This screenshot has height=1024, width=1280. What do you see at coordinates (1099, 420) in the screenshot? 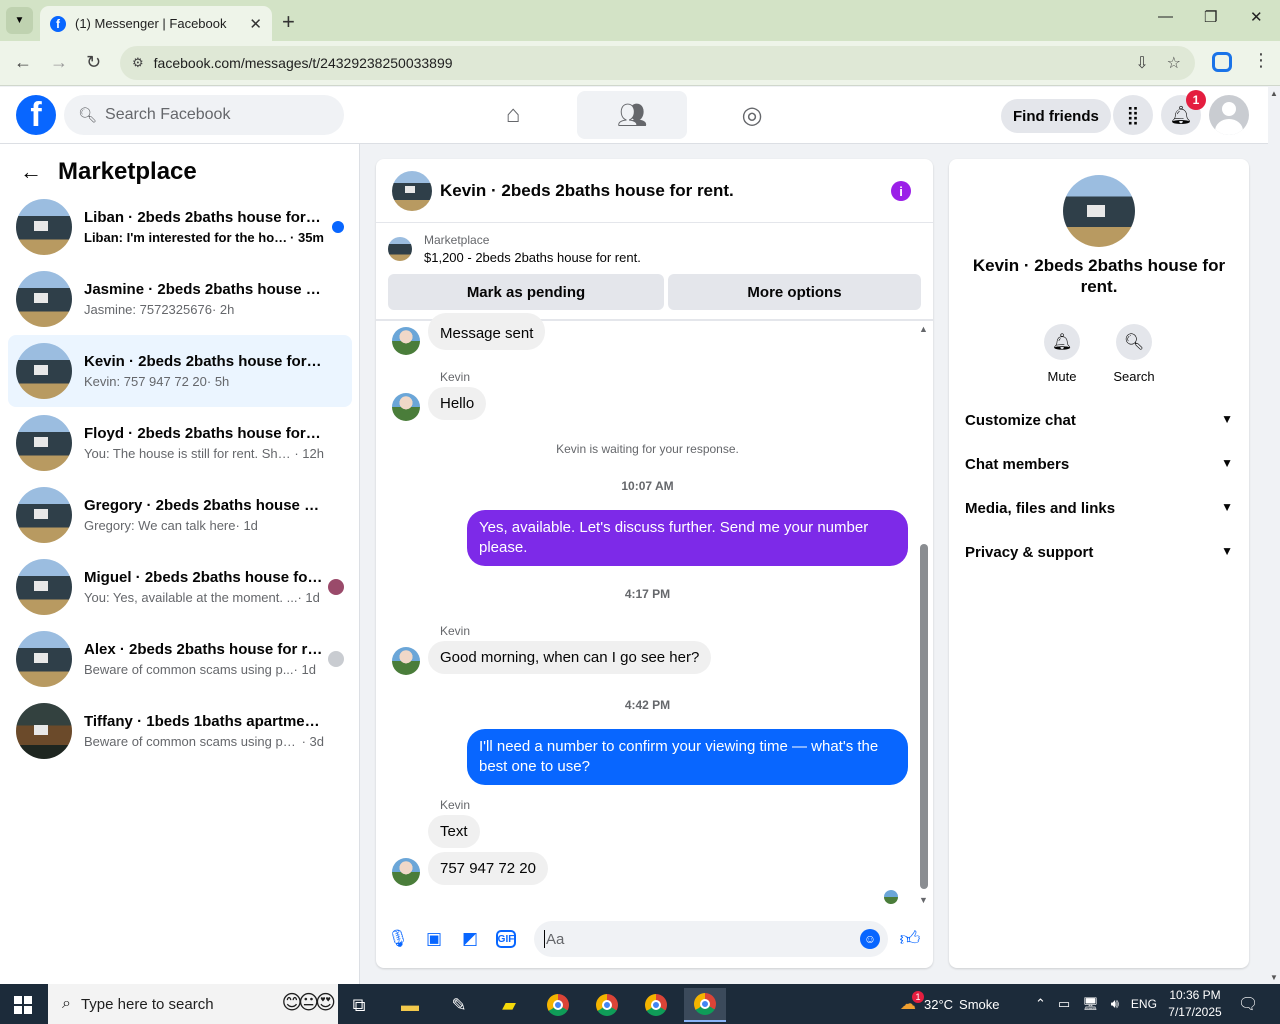
I see `customize-chat-section: Customize chat ▼` at bounding box center [1099, 420].